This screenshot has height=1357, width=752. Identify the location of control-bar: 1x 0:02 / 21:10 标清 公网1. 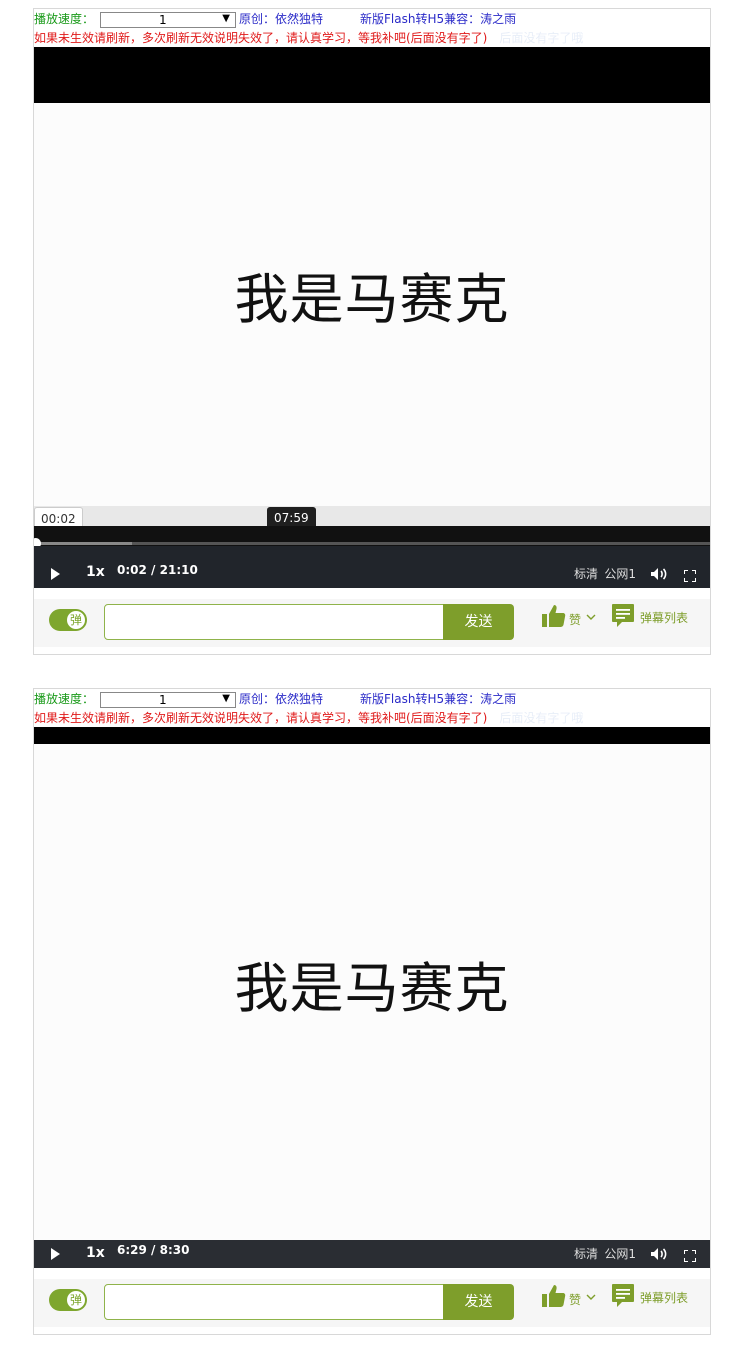
(372, 567).